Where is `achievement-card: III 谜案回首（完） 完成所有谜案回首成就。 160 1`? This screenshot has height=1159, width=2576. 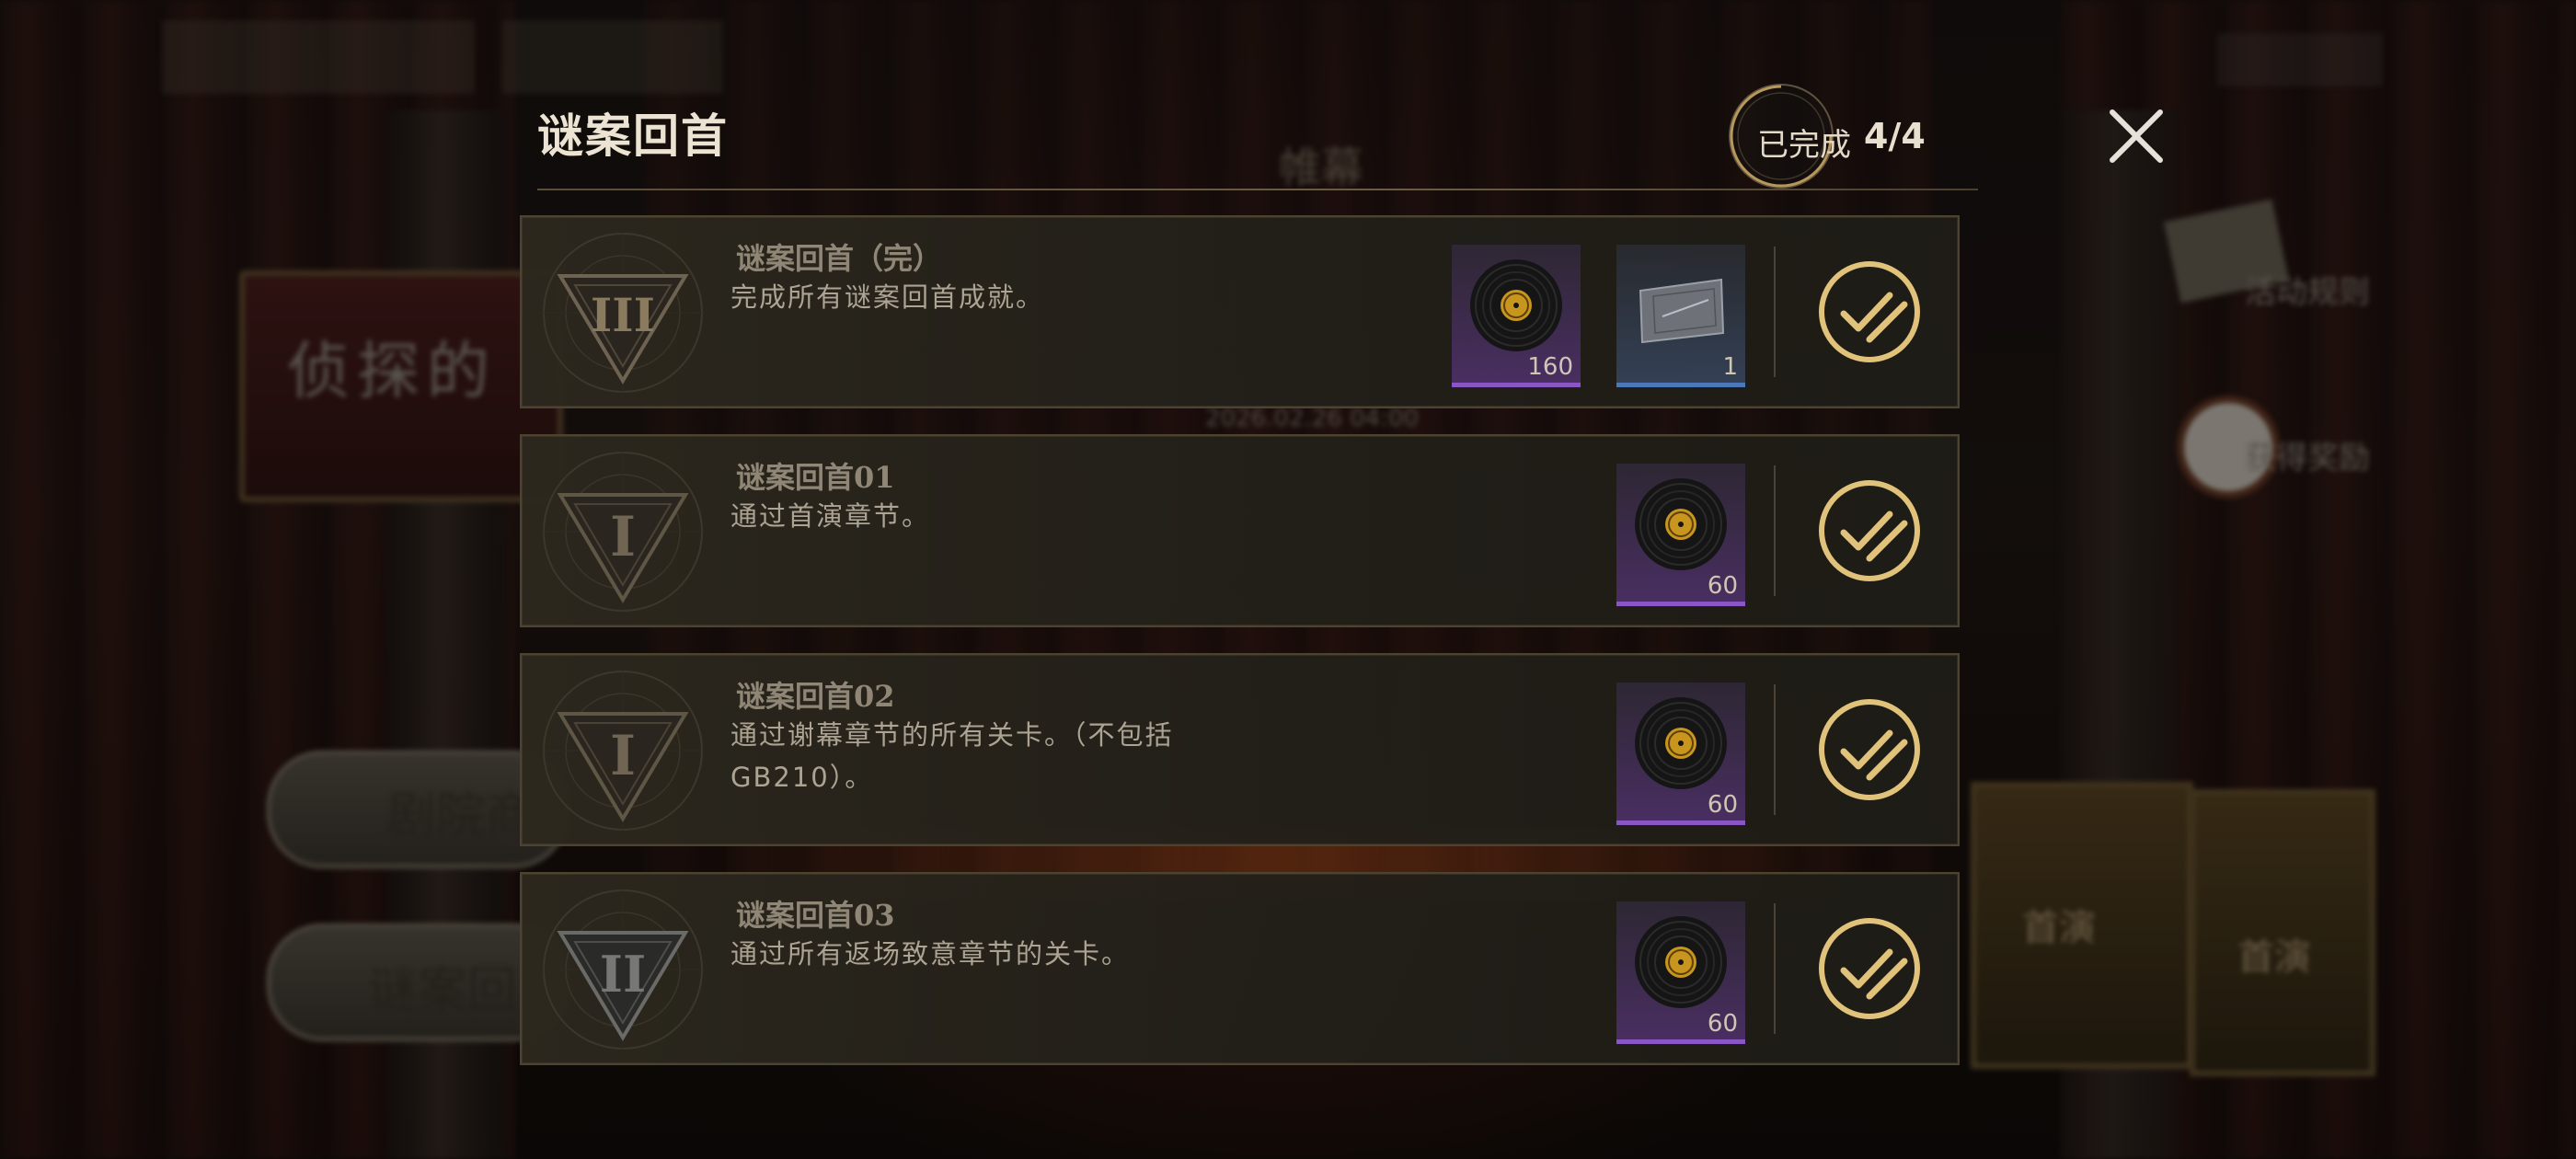
achievement-card: III 谜案回首（完） 完成所有谜案回首成就。 160 1 is located at coordinates (1240, 311).